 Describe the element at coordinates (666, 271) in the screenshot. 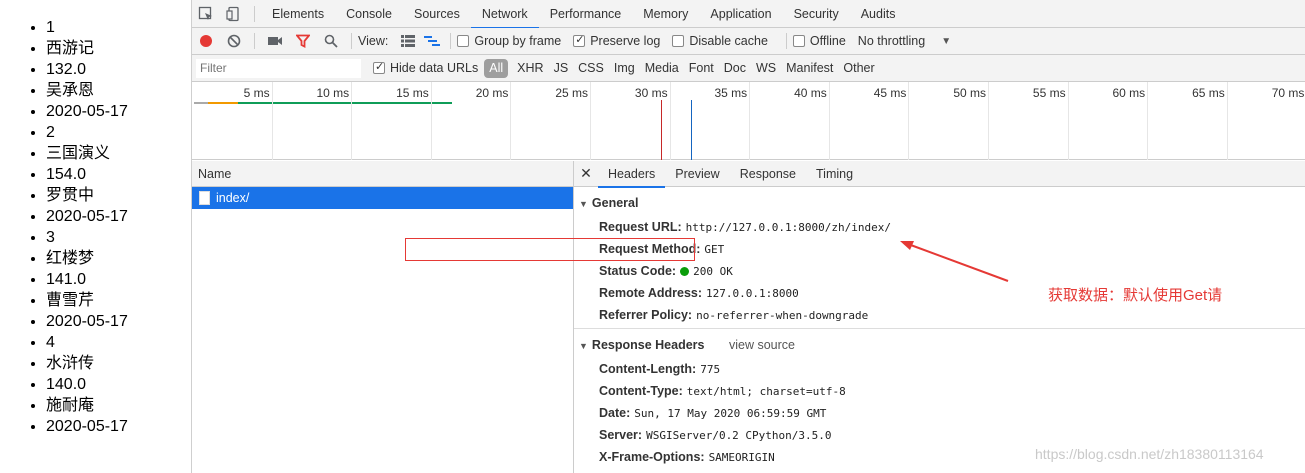

I see `status-code-row: Status Code: 200 OK` at that location.